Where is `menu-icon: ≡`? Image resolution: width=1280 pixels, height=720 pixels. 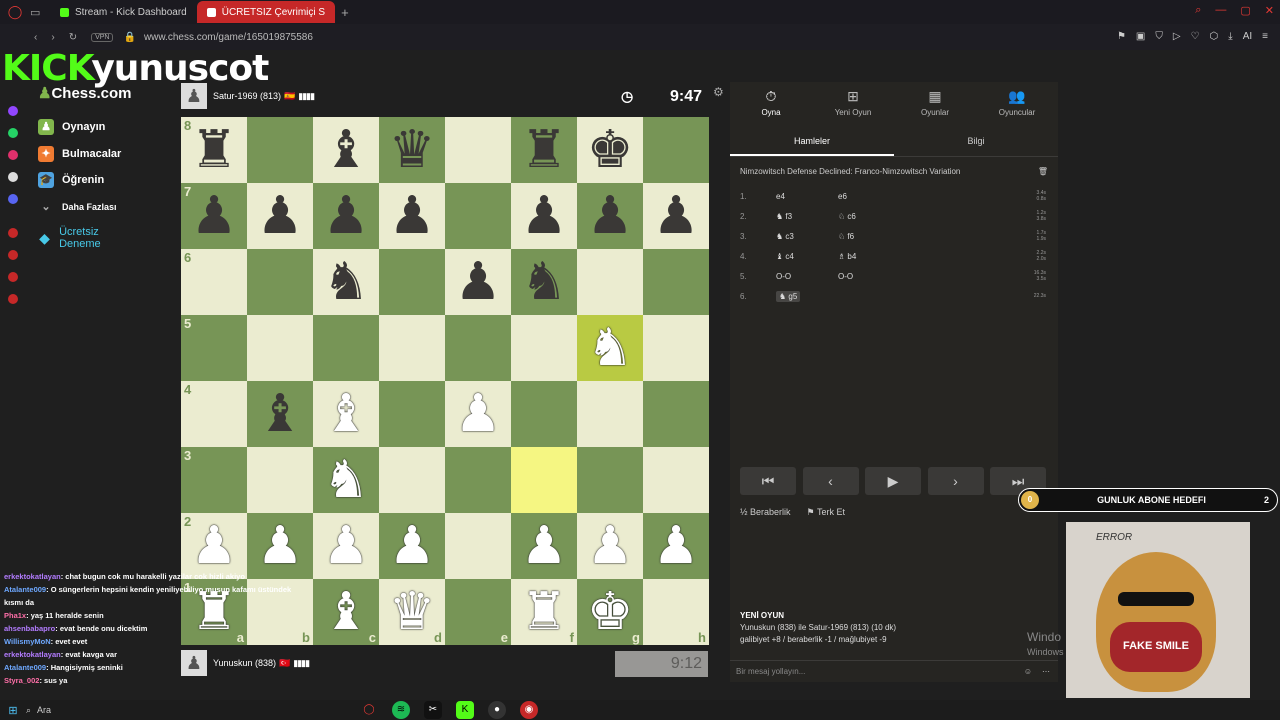
menu-icon: ≡ is located at coordinates (1265, 36).